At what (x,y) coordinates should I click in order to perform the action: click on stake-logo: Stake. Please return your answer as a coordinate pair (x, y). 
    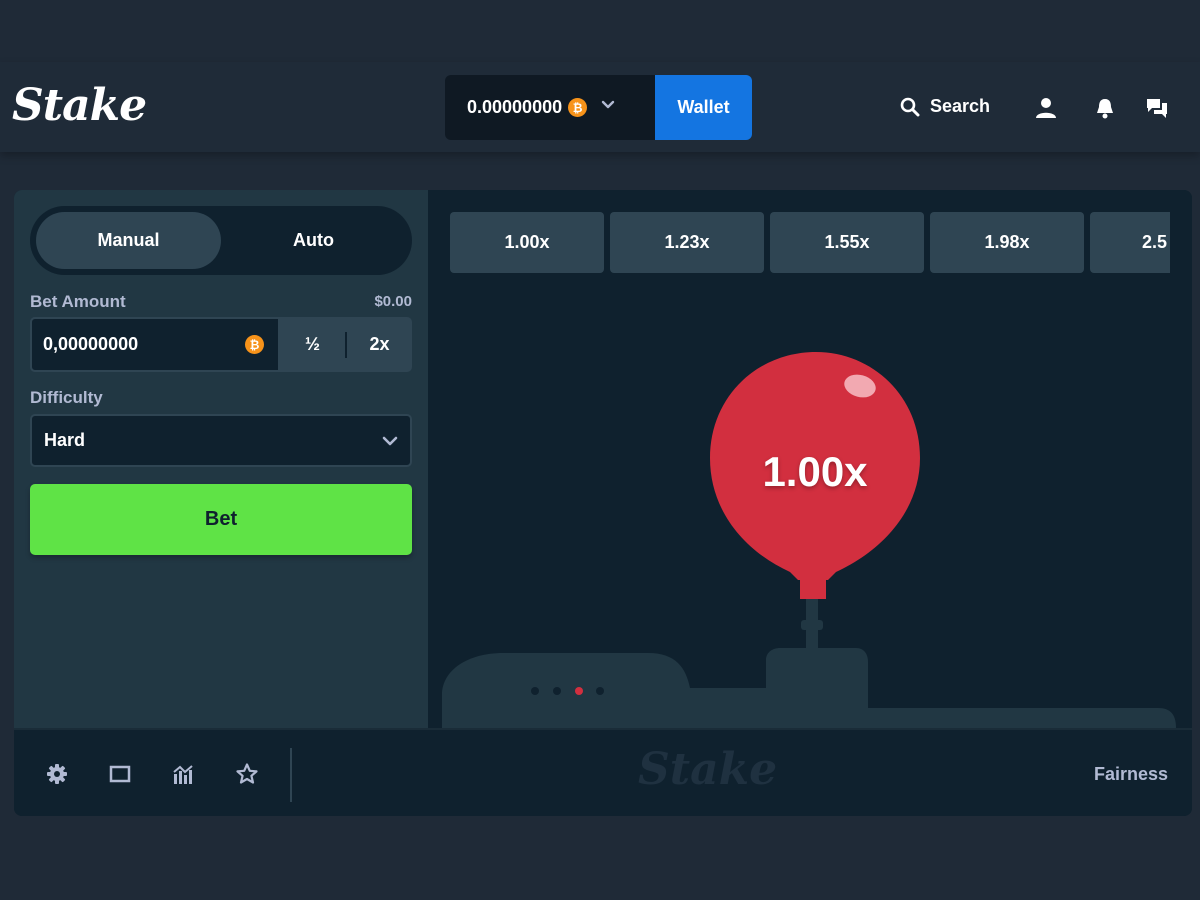
    Looking at the image, I should click on (79, 105).